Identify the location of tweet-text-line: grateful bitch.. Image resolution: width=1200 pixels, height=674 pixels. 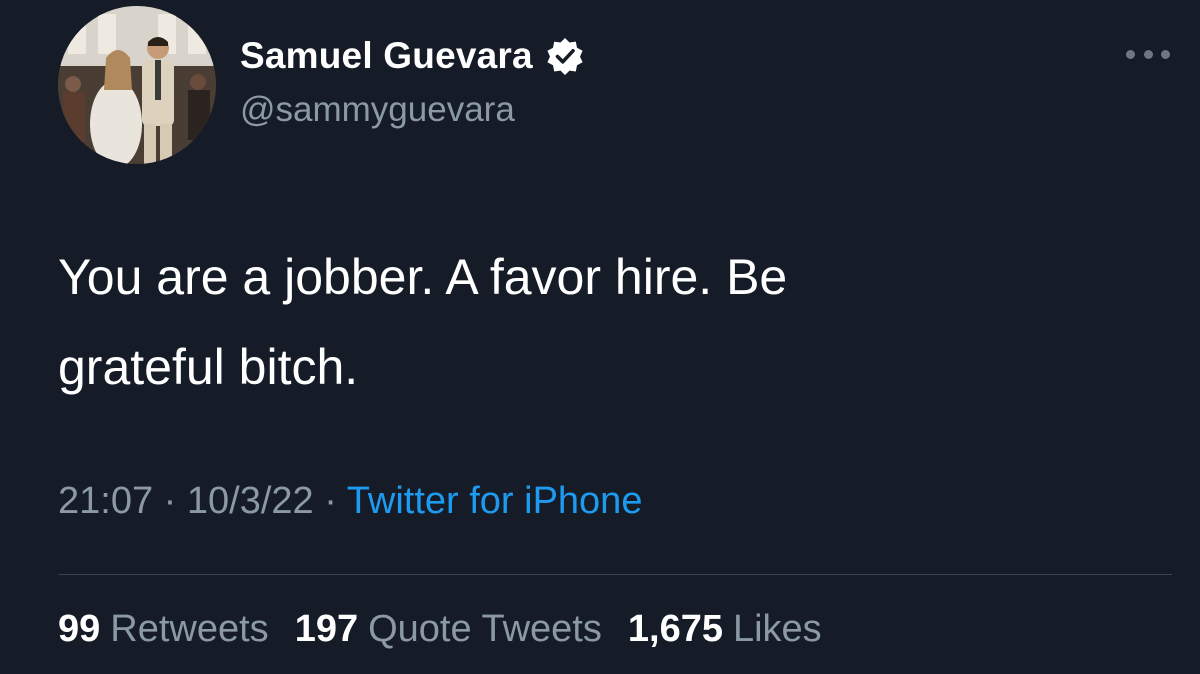
(208, 367).